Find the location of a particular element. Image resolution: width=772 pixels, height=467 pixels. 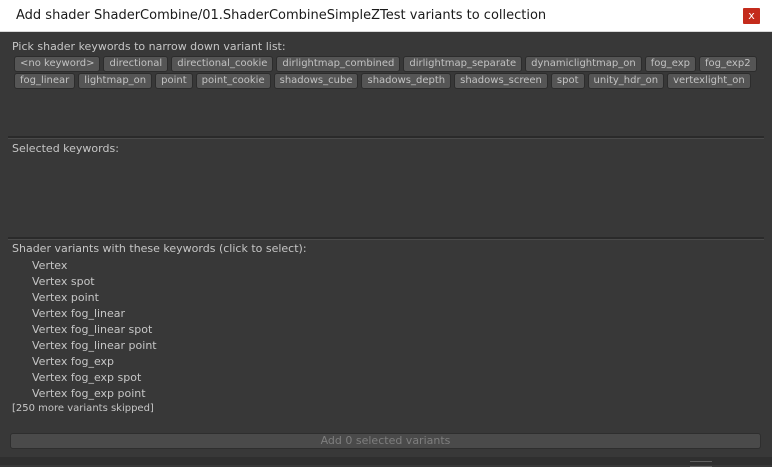

variant-item: Vertex fog_exp spot is located at coordinates (86, 377).